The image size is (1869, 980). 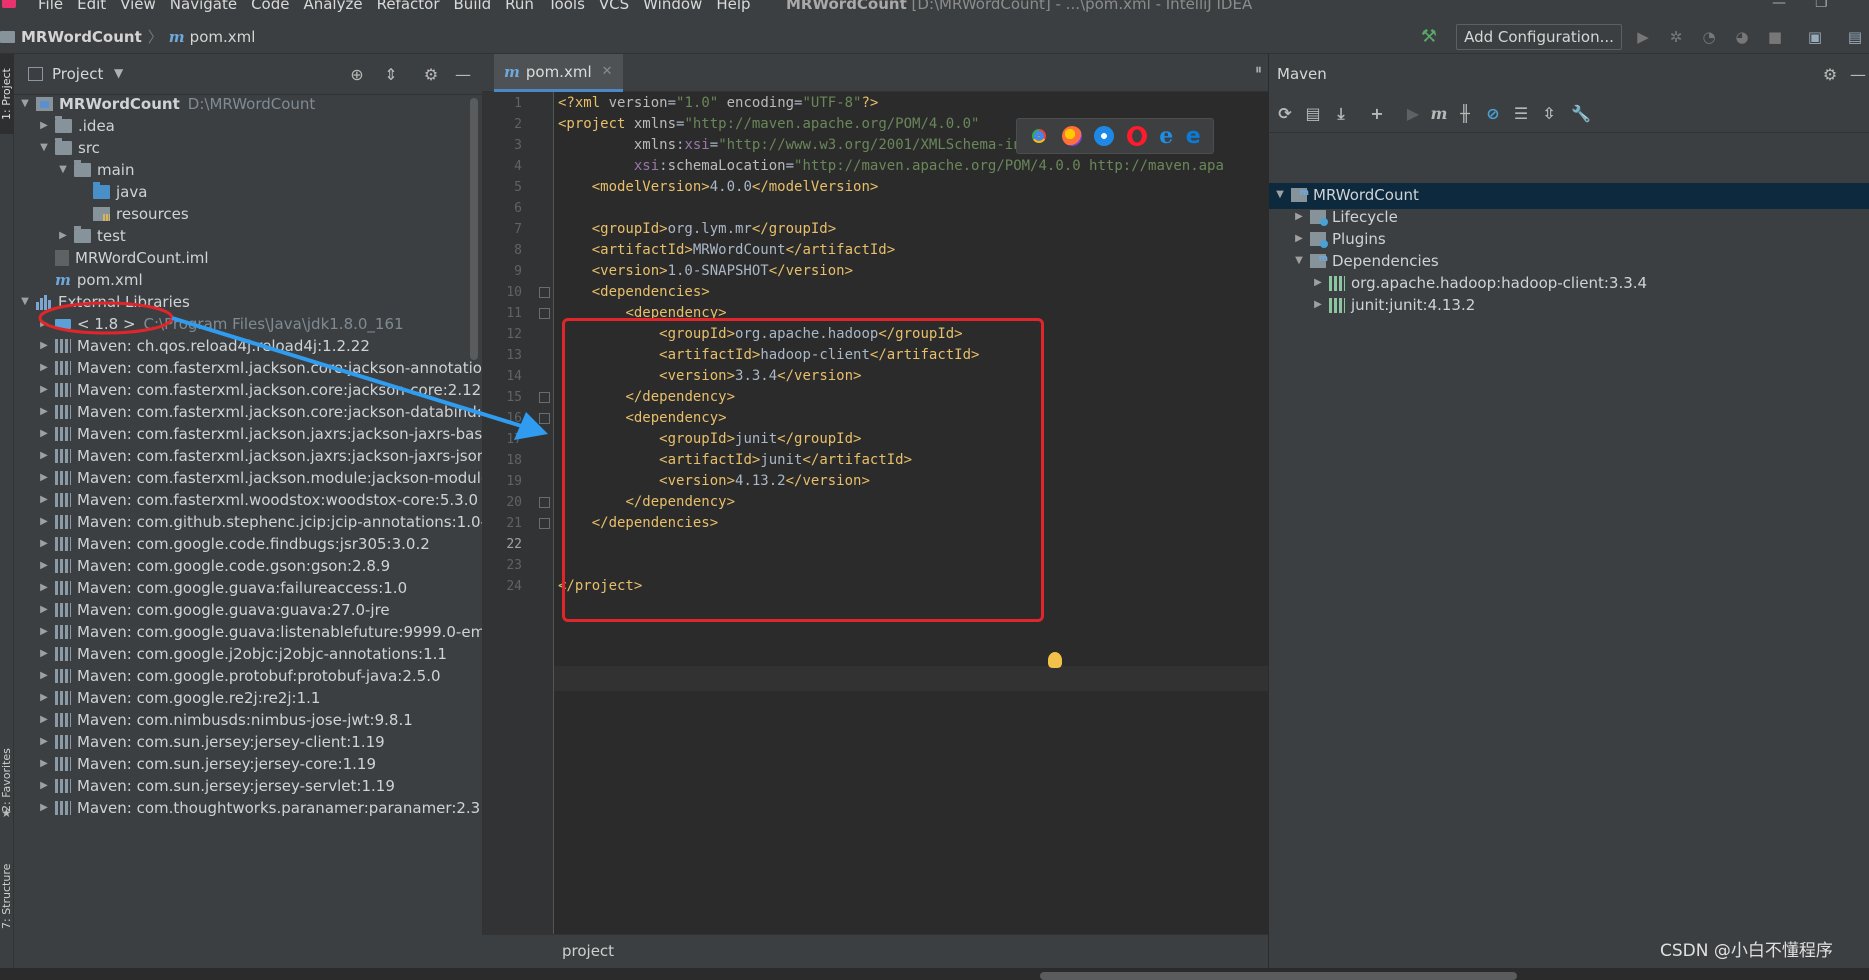 I want to click on menu-window: Window, so click(x=672, y=6).